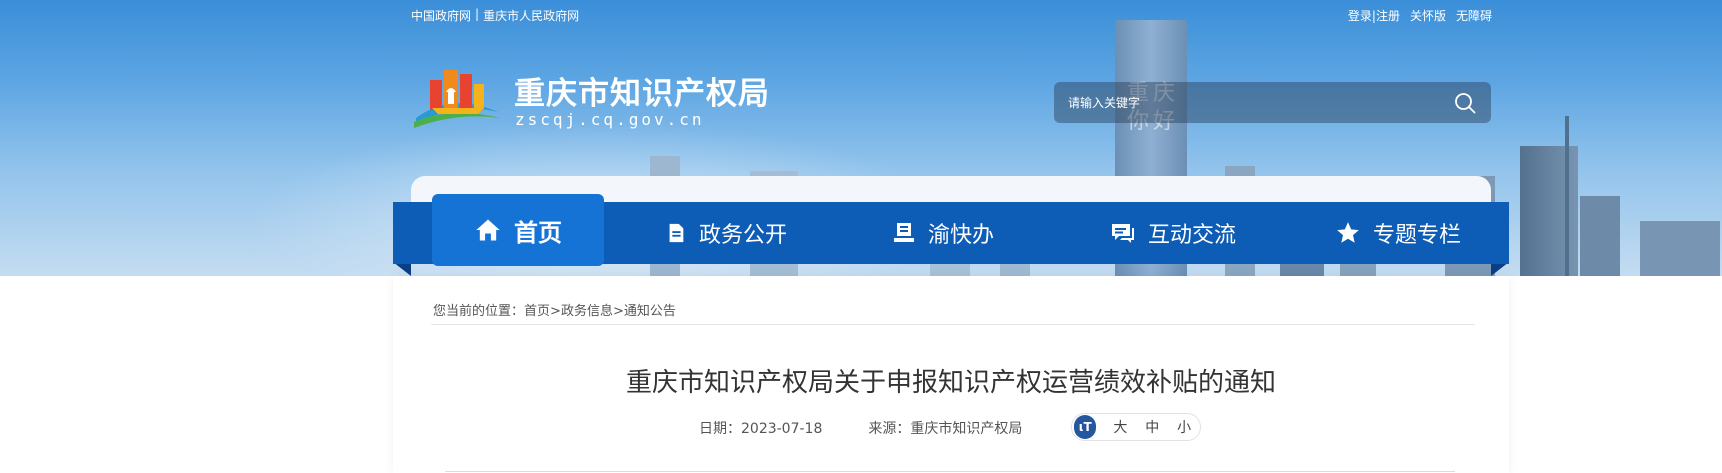  What do you see at coordinates (1428, 15) in the screenshot?
I see `care-mode-link: 关怀版` at bounding box center [1428, 15].